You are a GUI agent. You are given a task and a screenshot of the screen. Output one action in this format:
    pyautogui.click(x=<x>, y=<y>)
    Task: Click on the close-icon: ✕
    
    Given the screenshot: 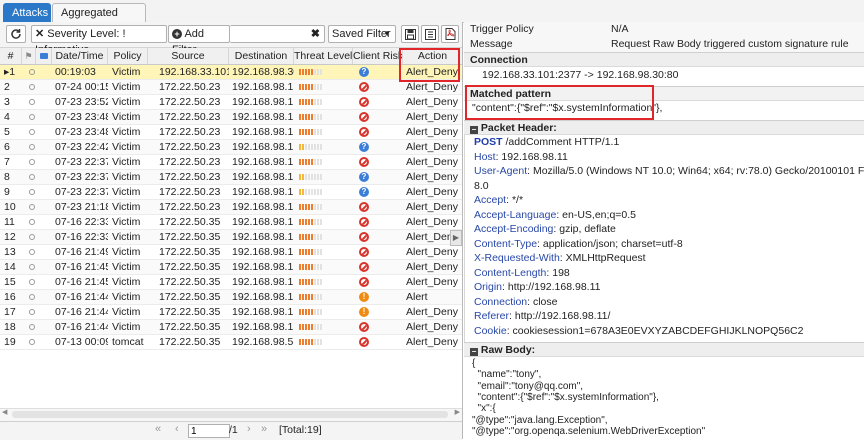 What is the action you would take?
    pyautogui.click(x=39, y=34)
    